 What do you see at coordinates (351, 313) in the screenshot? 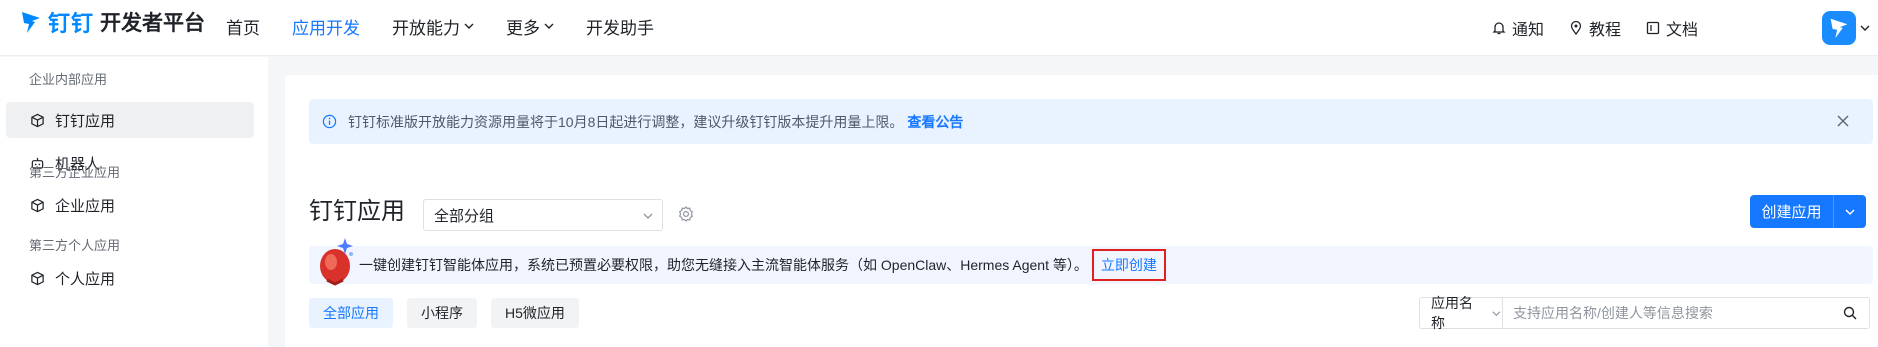
I see `tab-all-apps: 全部应用` at bounding box center [351, 313].